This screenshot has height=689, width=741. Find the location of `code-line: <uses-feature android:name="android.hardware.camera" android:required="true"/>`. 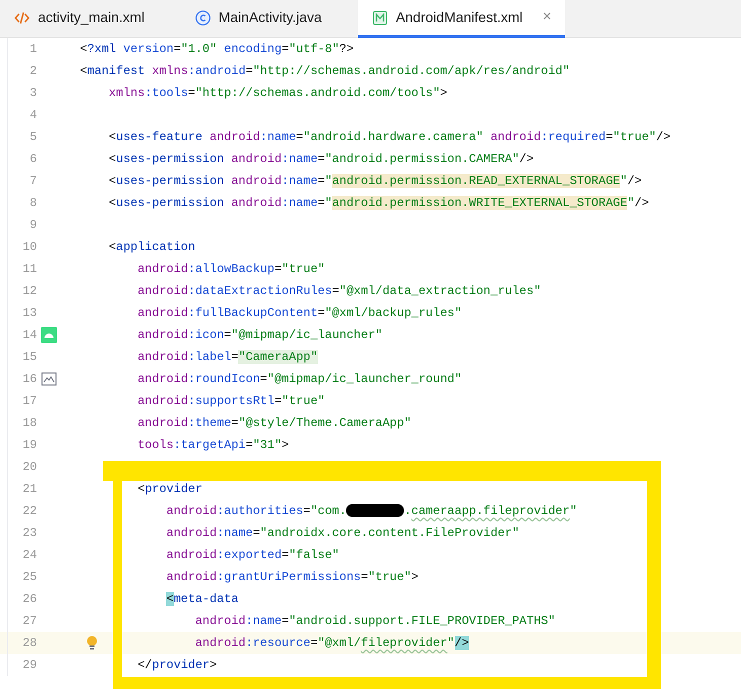

code-line: <uses-feature android:name="android.hardware.camera" android:required="true"/> is located at coordinates (389, 137).